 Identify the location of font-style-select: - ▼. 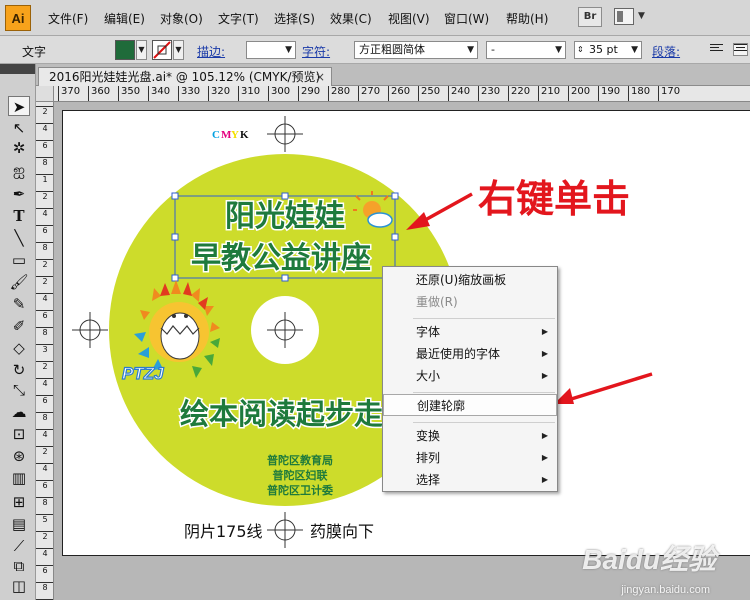
(526, 50).